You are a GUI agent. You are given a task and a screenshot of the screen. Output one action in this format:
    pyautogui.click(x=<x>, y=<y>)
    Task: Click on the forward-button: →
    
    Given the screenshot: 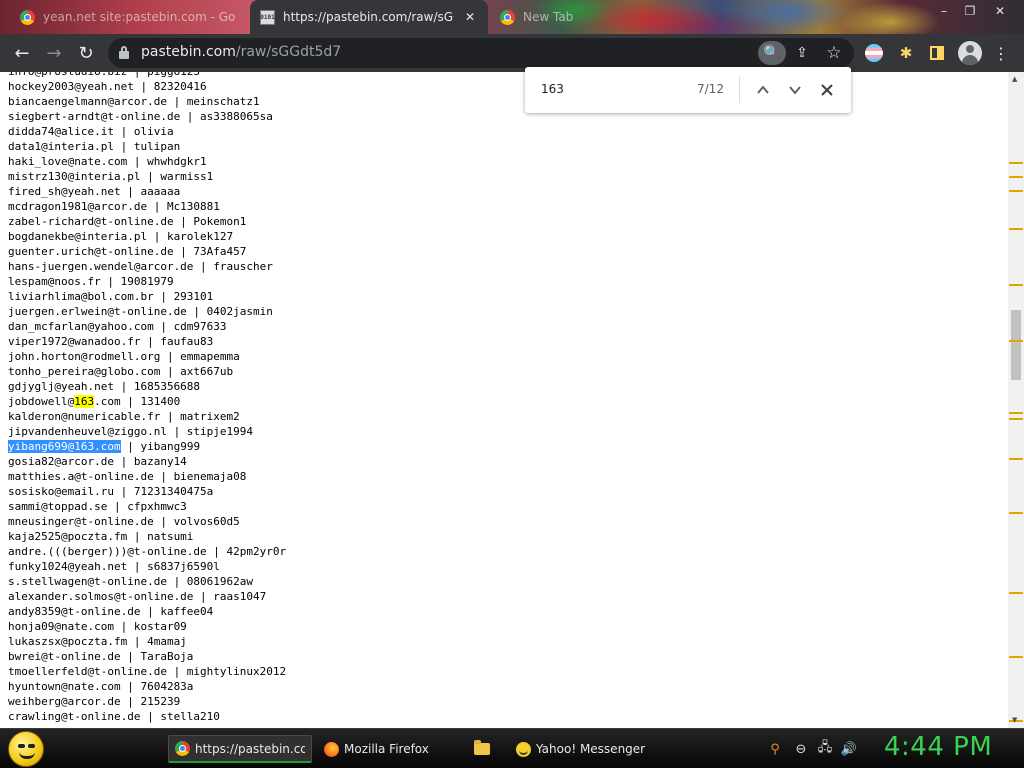 What is the action you would take?
    pyautogui.click(x=54, y=53)
    